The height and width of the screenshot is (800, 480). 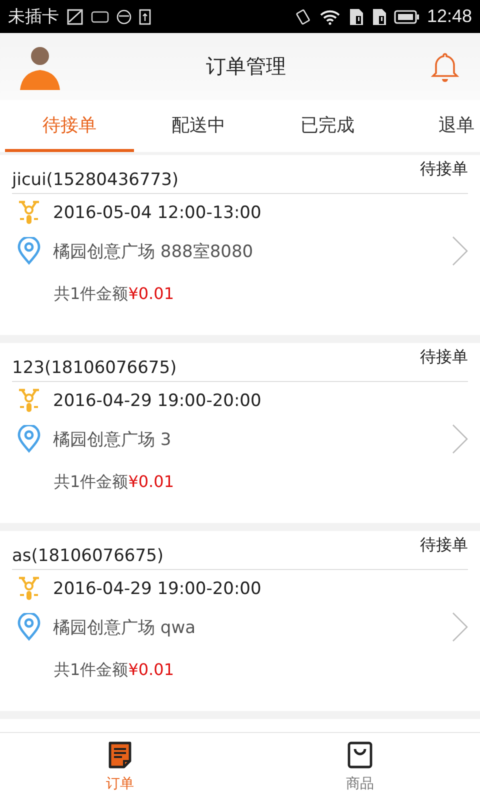 What do you see at coordinates (33, 17) in the screenshot?
I see `carrier-text: 未插卡` at bounding box center [33, 17].